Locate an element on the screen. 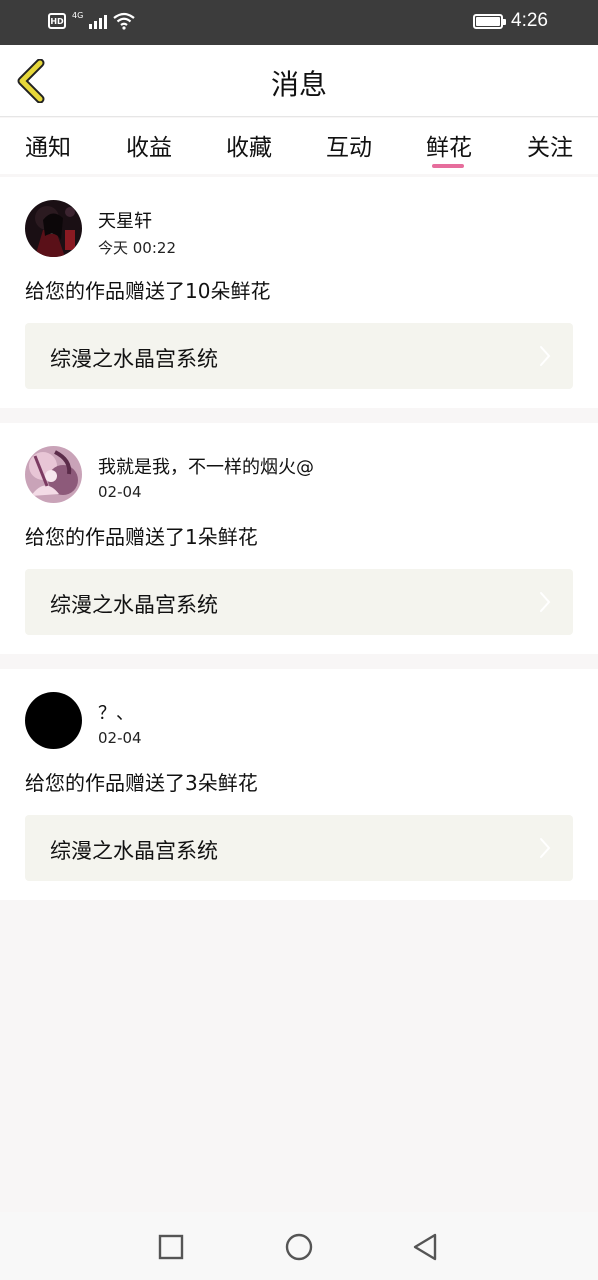  status-time: 4:26 is located at coordinates (529, 20).